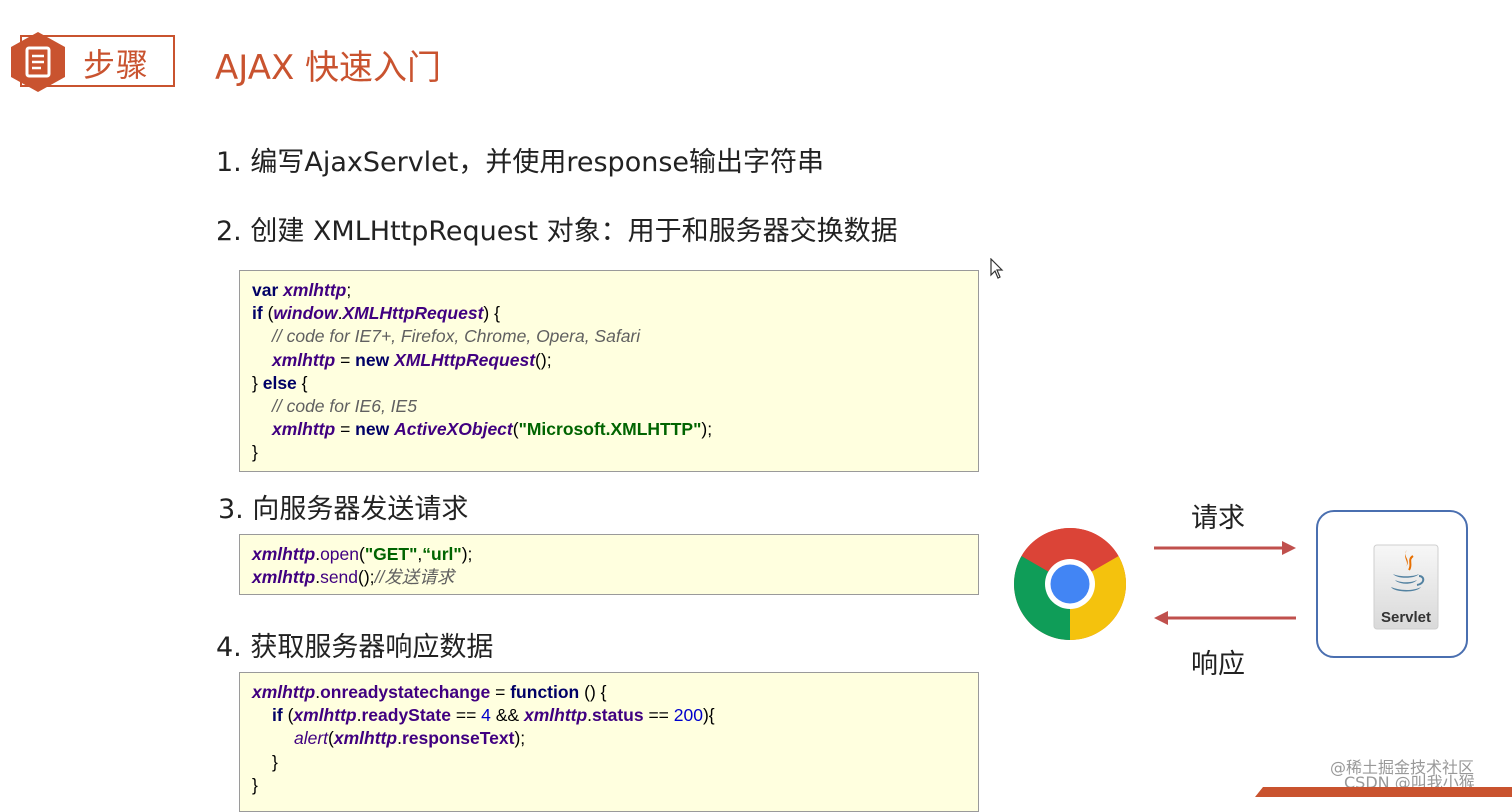  I want to click on response-label: 响应, so click(1218, 664).